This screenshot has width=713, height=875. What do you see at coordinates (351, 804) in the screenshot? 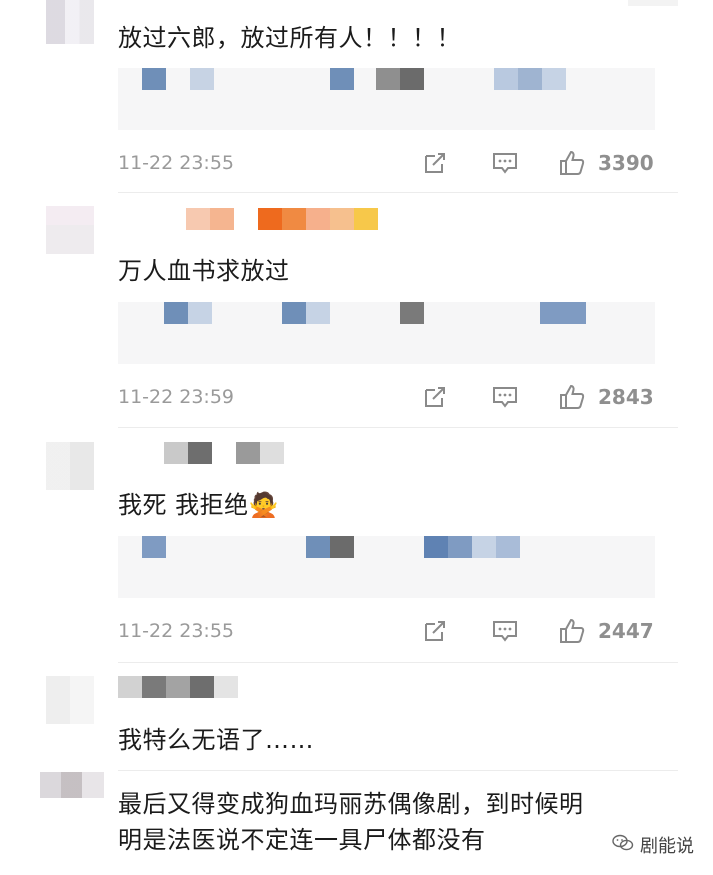
I see `comment-text-line-1: 最后又得变成狗血玛丽苏偶像剧，到时候明` at bounding box center [351, 804].